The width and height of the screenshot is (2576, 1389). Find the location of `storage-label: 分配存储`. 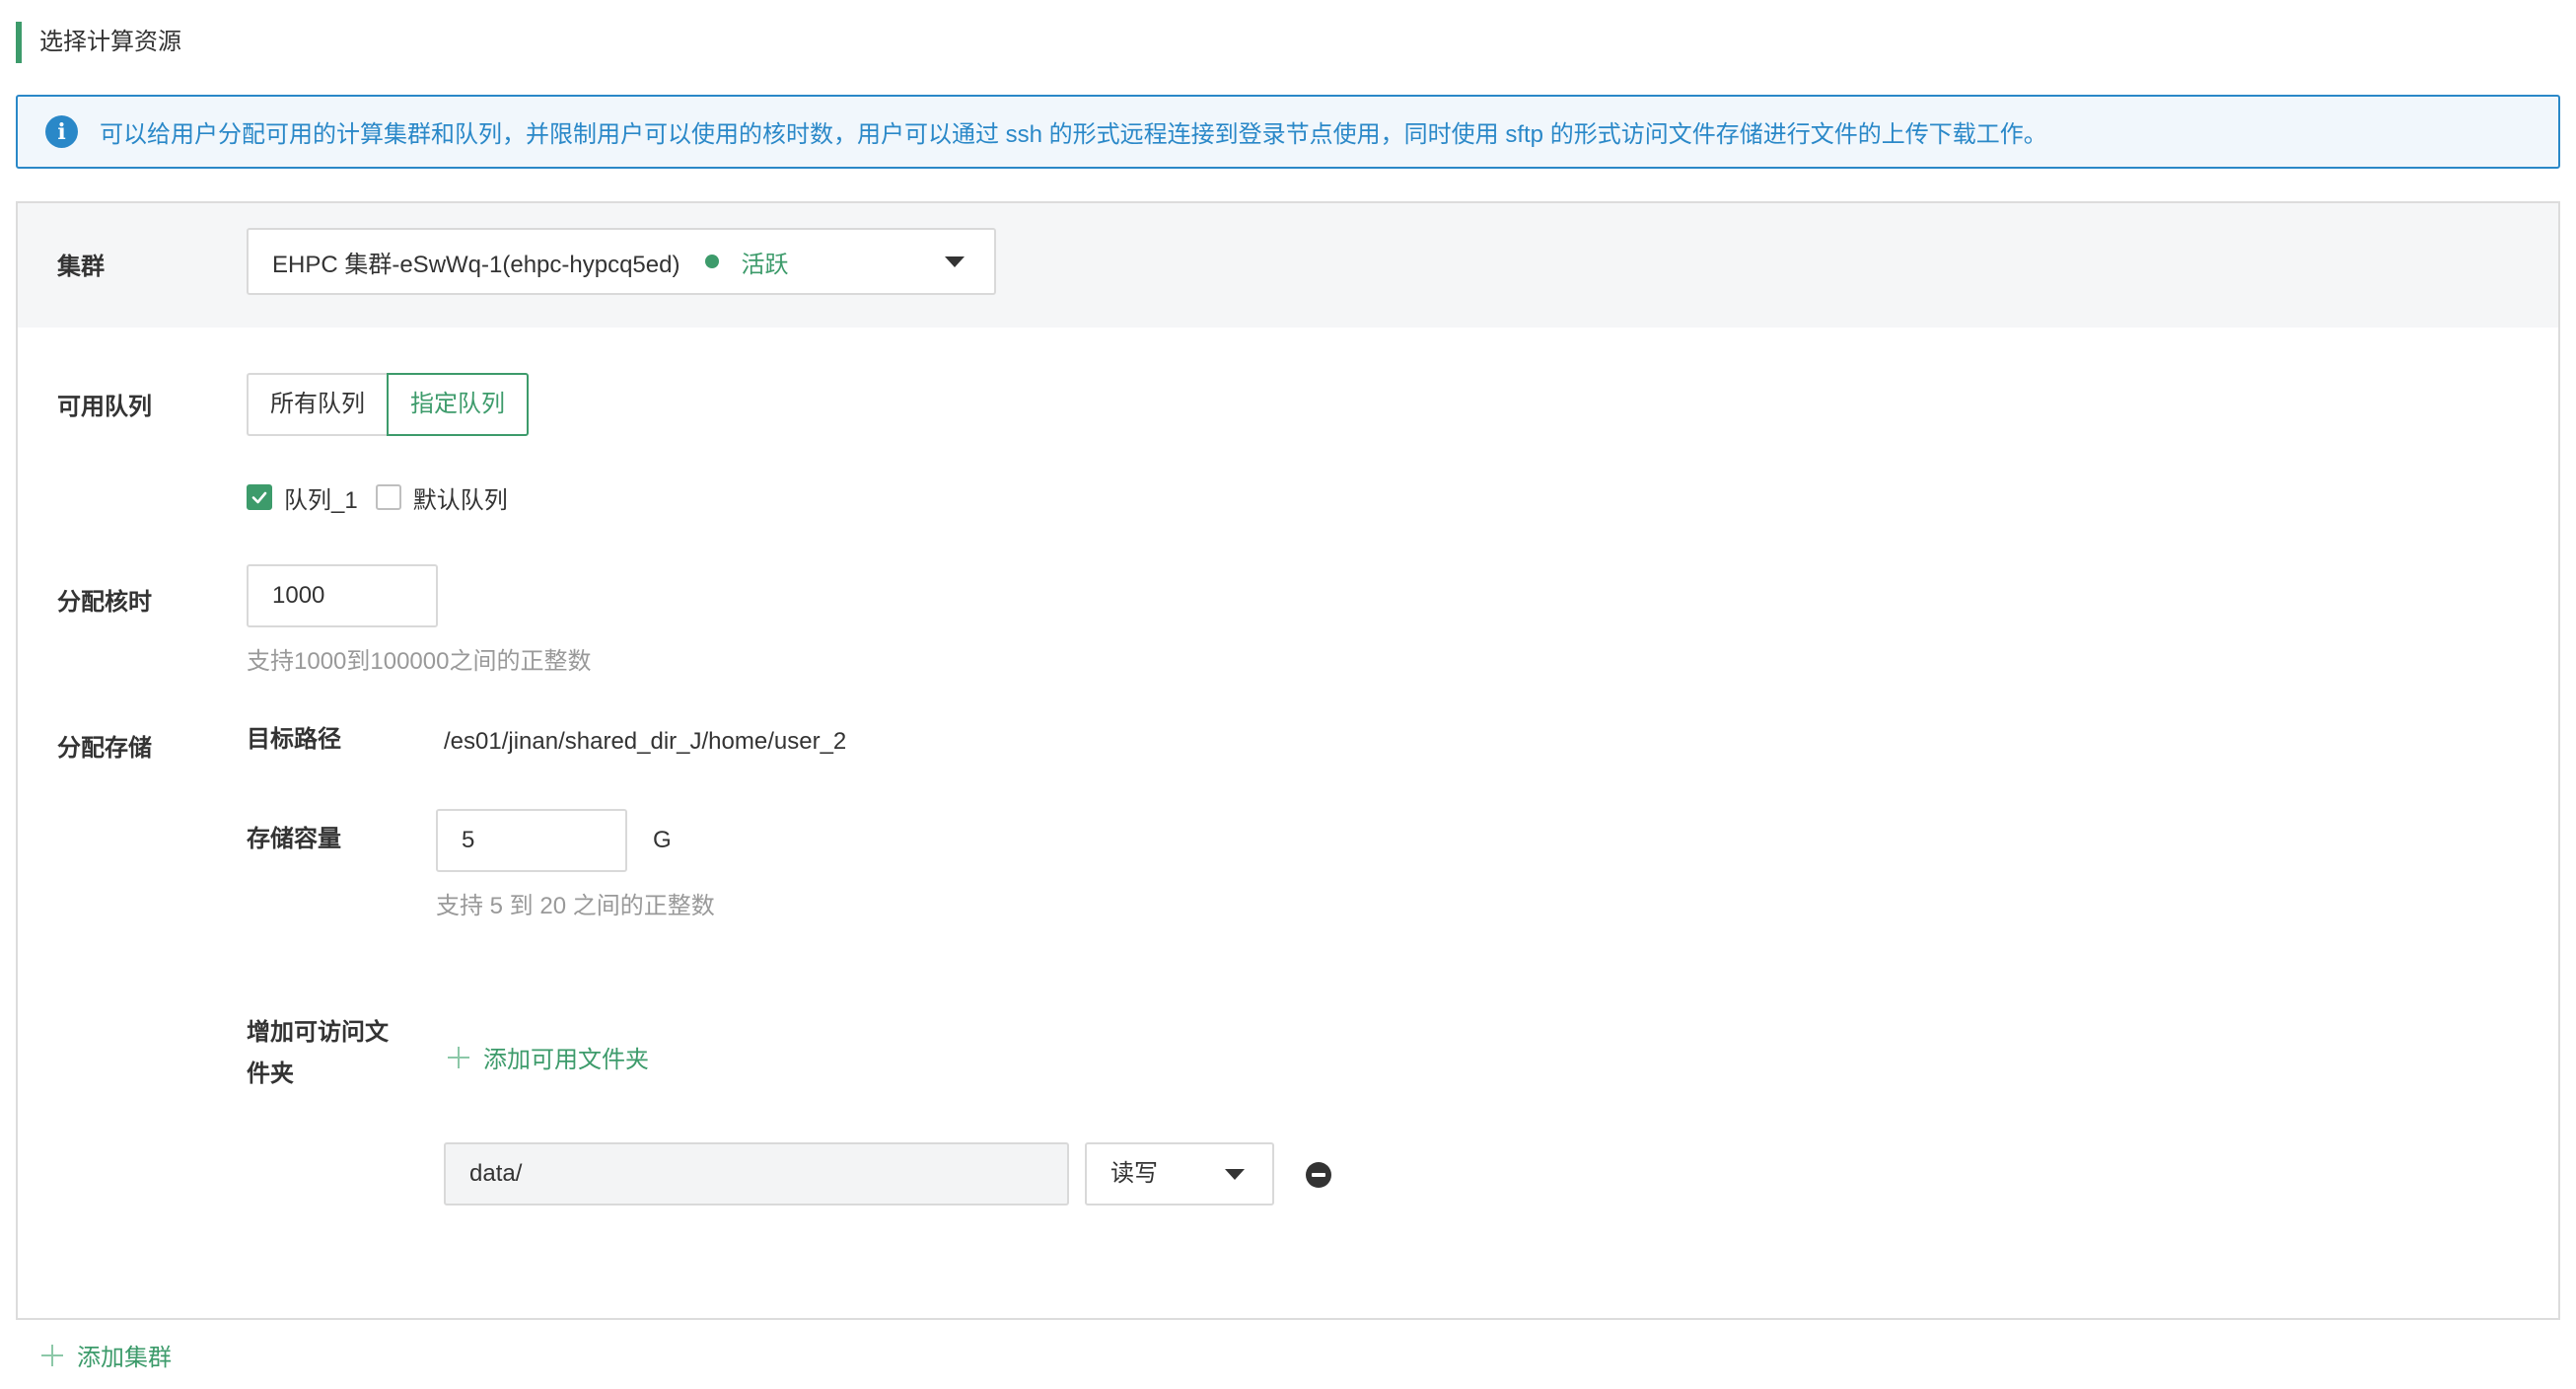

storage-label: 分配存储 is located at coordinates (105, 748).